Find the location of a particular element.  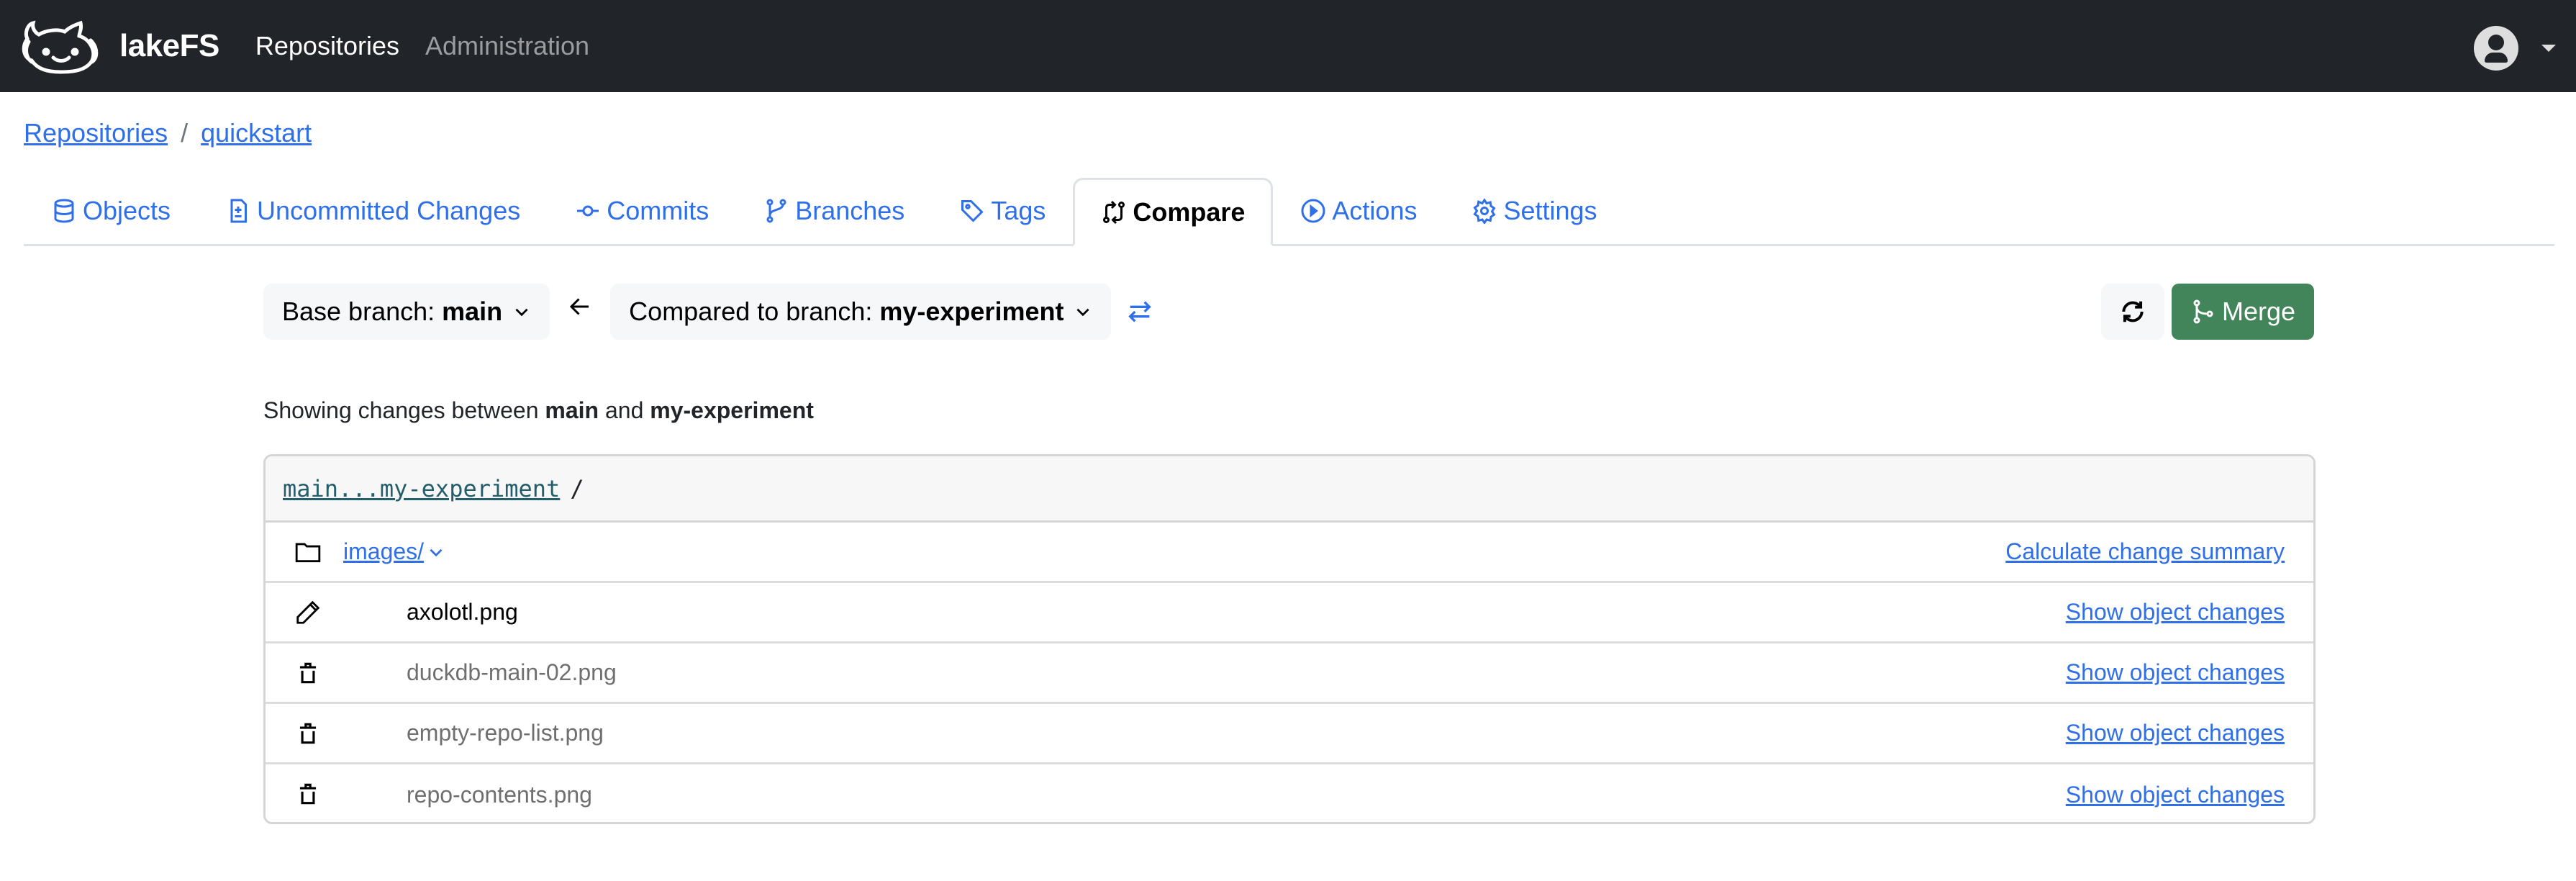

tab-label: Compare is located at coordinates (1189, 211).